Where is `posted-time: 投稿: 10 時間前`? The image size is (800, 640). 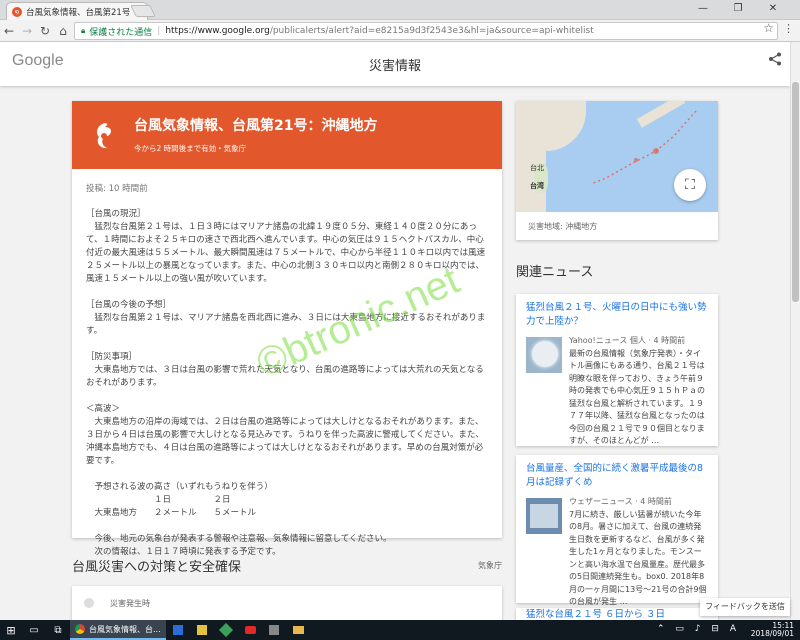
posted-time: 投稿: 10 時間前 is located at coordinates (117, 189).